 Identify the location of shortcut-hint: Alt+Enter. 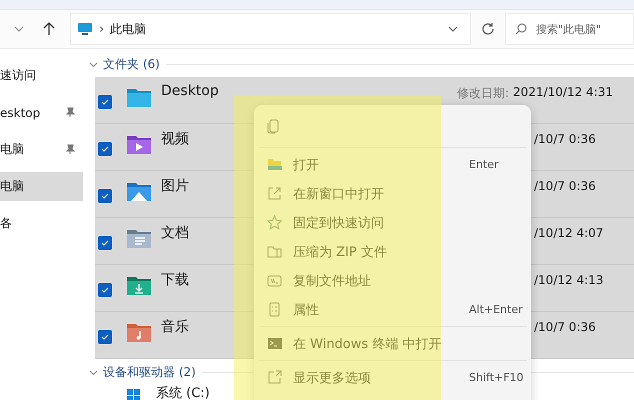
(496, 309).